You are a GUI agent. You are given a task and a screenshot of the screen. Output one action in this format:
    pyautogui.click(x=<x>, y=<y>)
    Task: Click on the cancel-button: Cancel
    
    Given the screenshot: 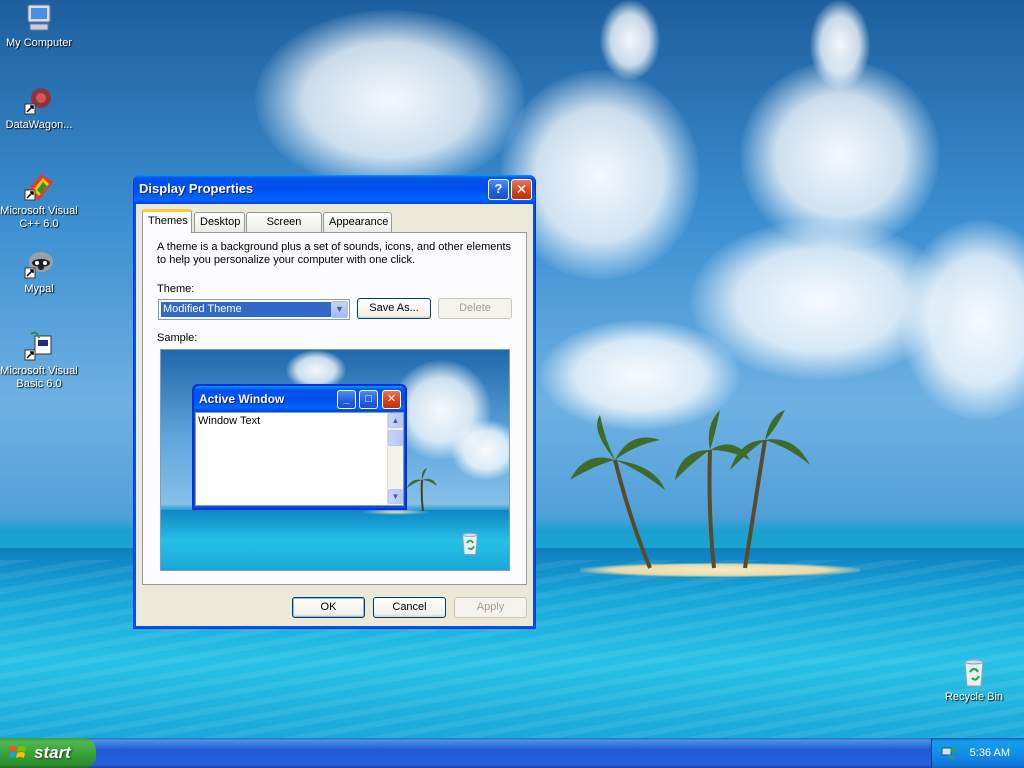 What is the action you would take?
    pyautogui.click(x=409, y=607)
    